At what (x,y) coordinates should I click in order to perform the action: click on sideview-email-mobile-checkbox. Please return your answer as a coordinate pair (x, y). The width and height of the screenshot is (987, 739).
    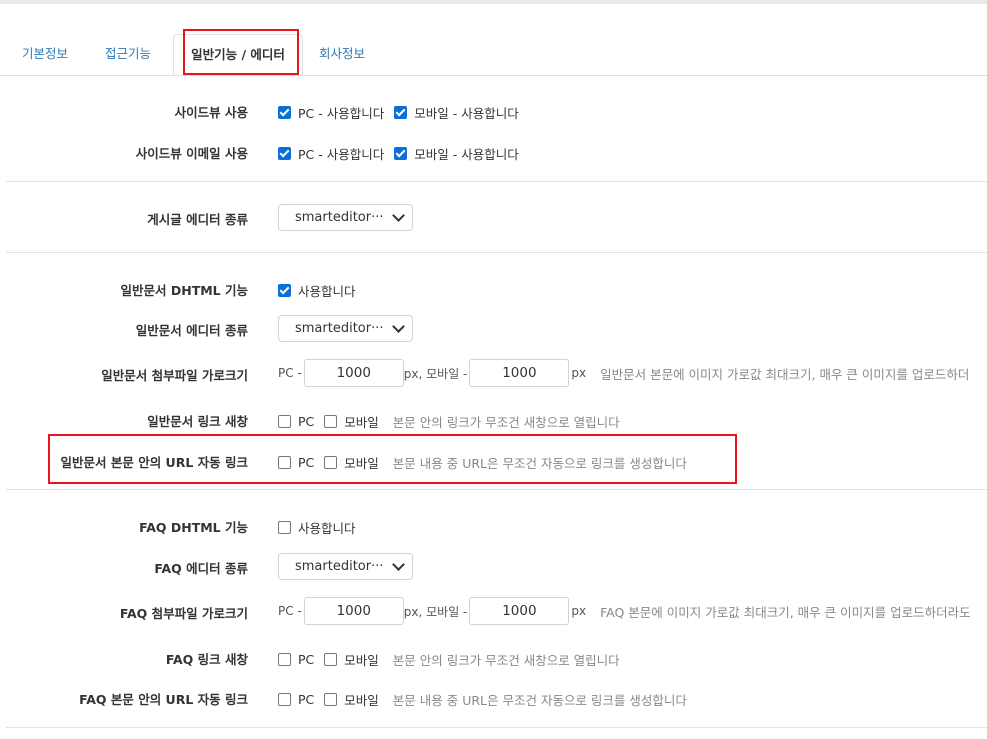
    Looking at the image, I should click on (401, 153).